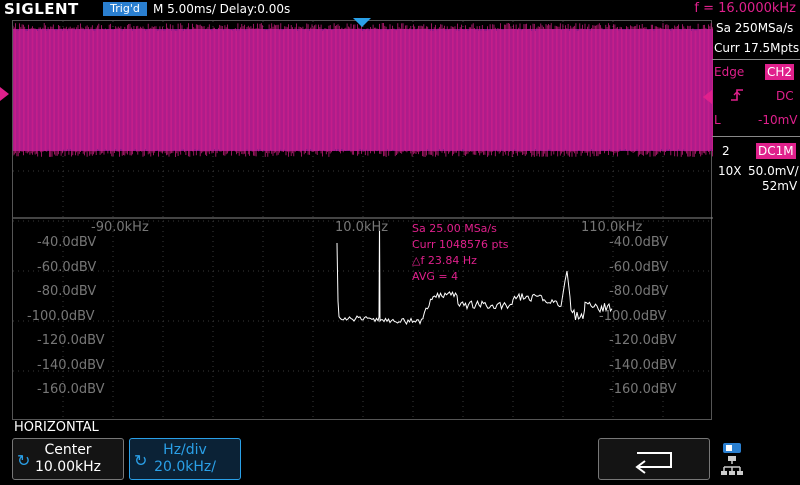 The width and height of the screenshot is (800, 485). I want to click on channel-number: 2, so click(732, 151).